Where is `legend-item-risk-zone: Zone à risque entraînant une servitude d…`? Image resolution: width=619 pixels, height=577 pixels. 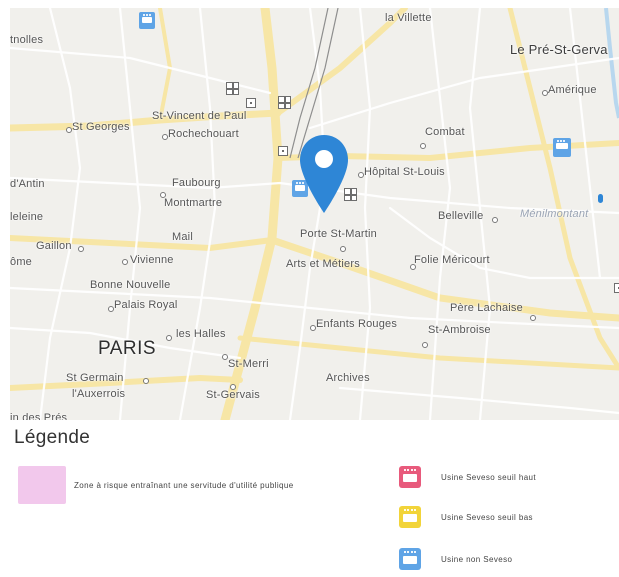 legend-item-risk-zone: Zone à risque entraînant une servitude d… is located at coordinates (156, 485).